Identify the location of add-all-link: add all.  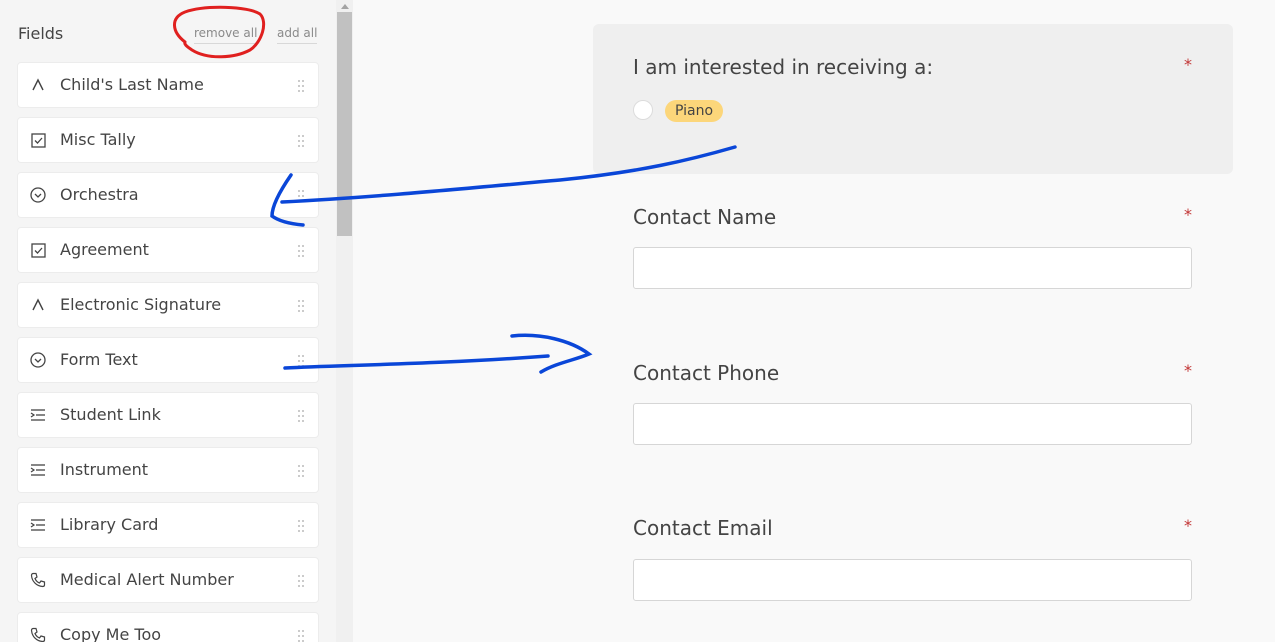
(297, 35).